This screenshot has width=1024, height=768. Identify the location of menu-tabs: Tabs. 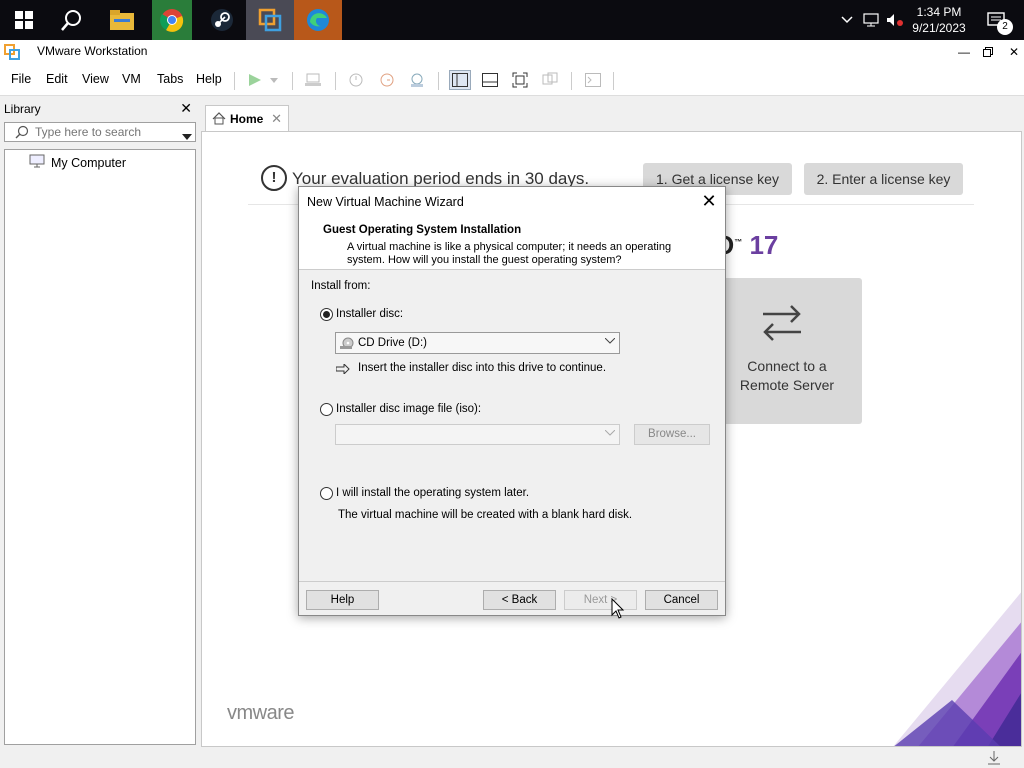
(170, 79).